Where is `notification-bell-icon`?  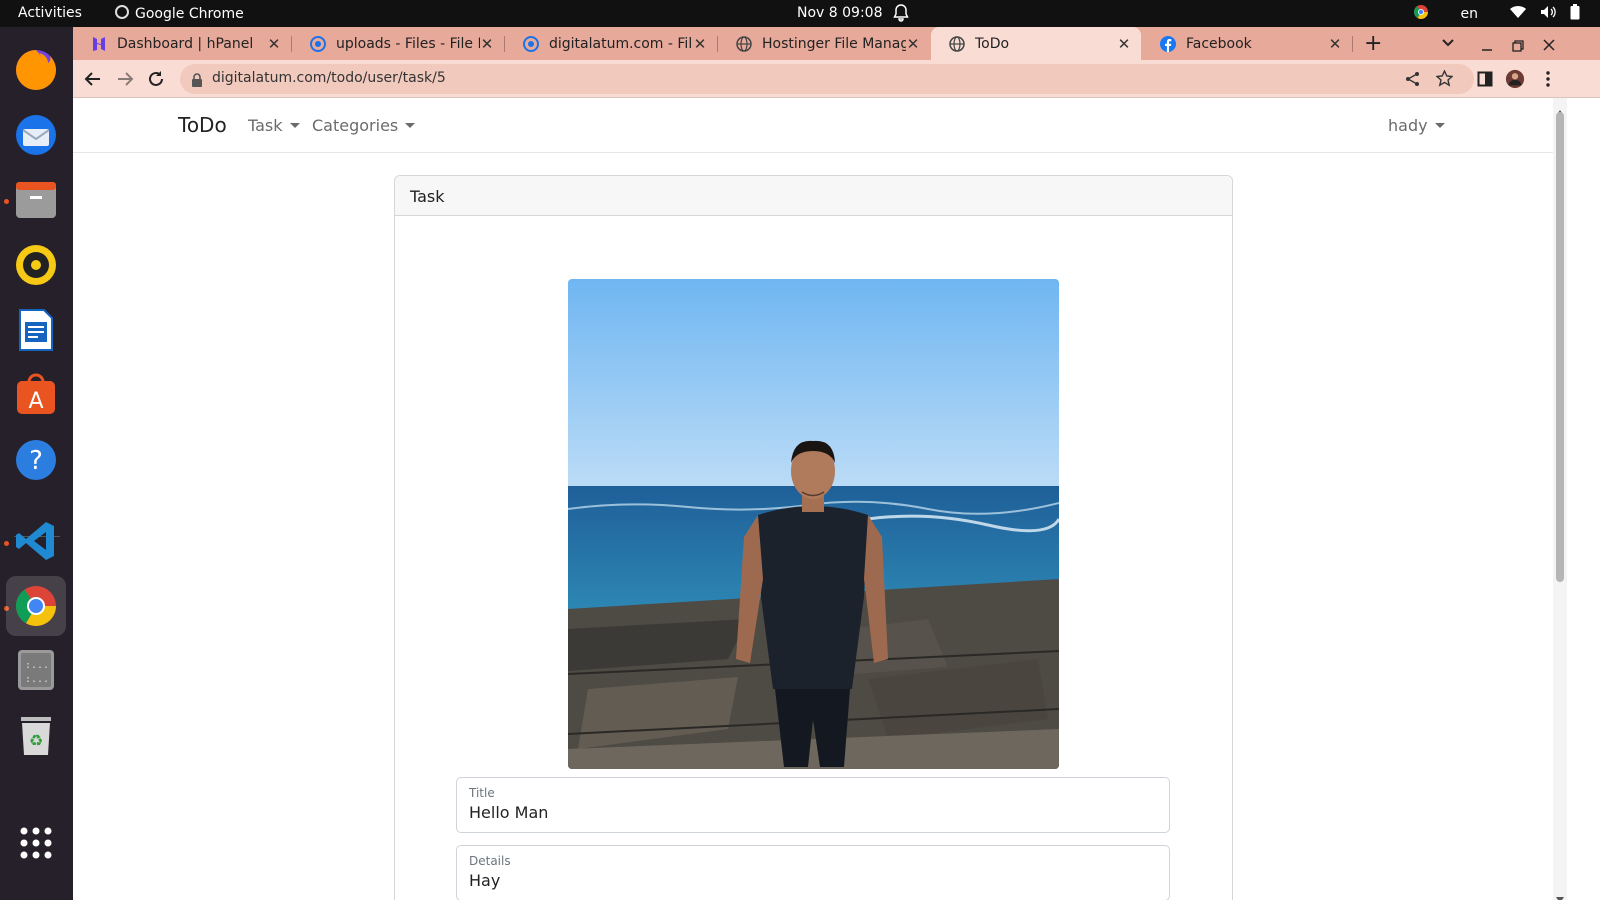
notification-bell-icon is located at coordinates (901, 15).